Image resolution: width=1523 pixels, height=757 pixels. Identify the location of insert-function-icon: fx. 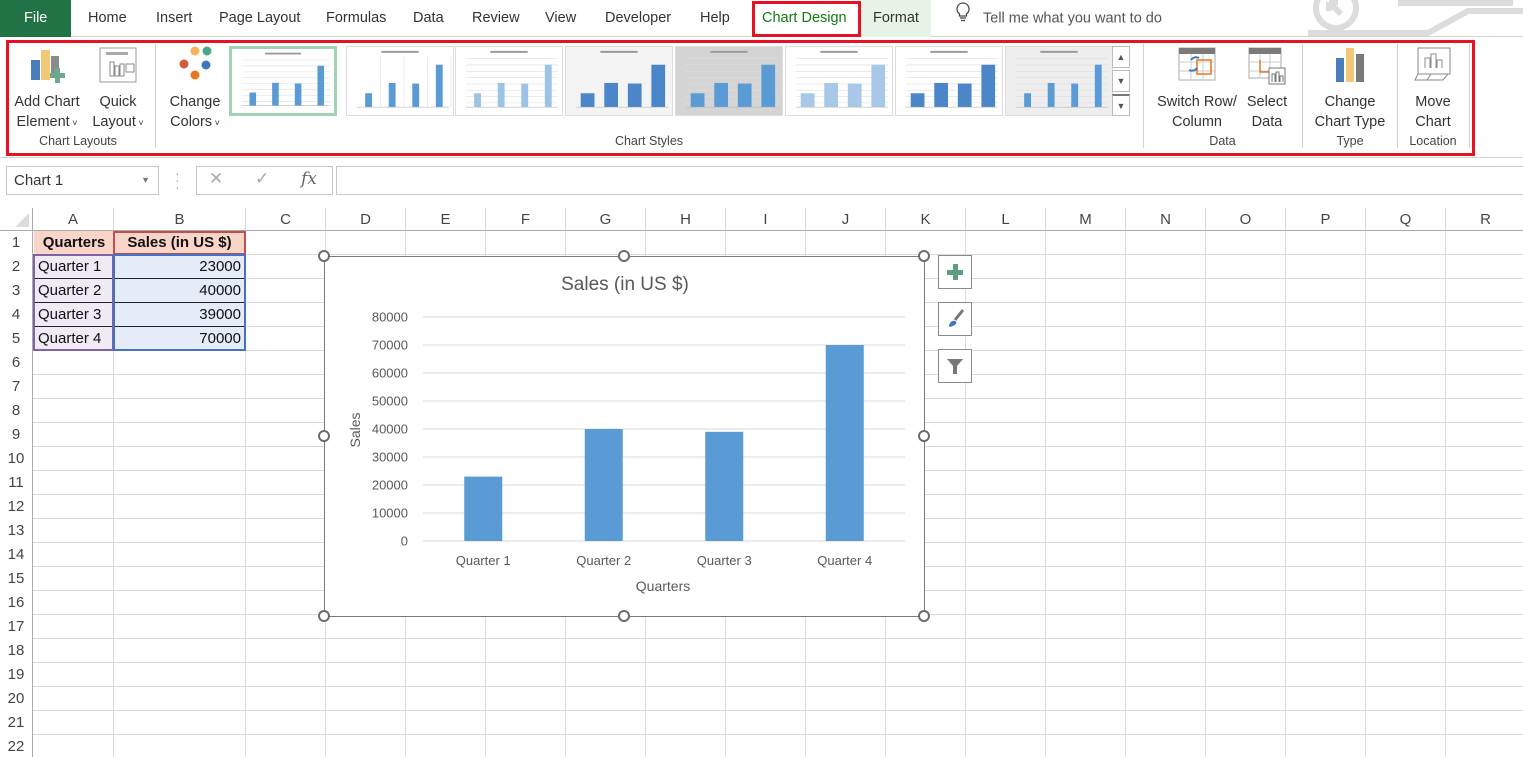
(309, 179).